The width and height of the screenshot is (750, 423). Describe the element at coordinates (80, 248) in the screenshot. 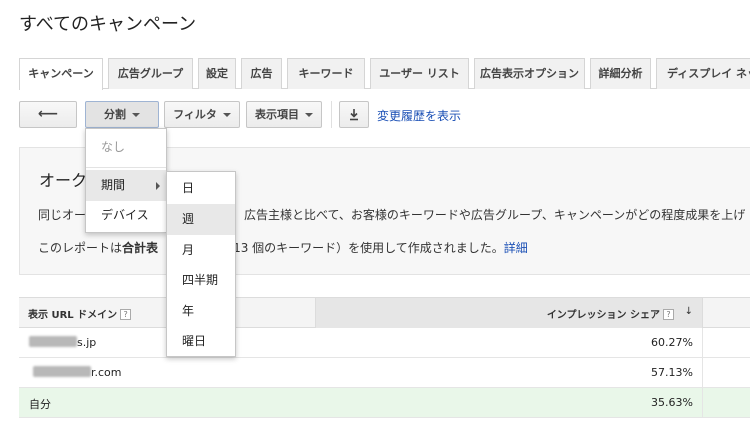

I see `report-note-start: このレポートは` at that location.